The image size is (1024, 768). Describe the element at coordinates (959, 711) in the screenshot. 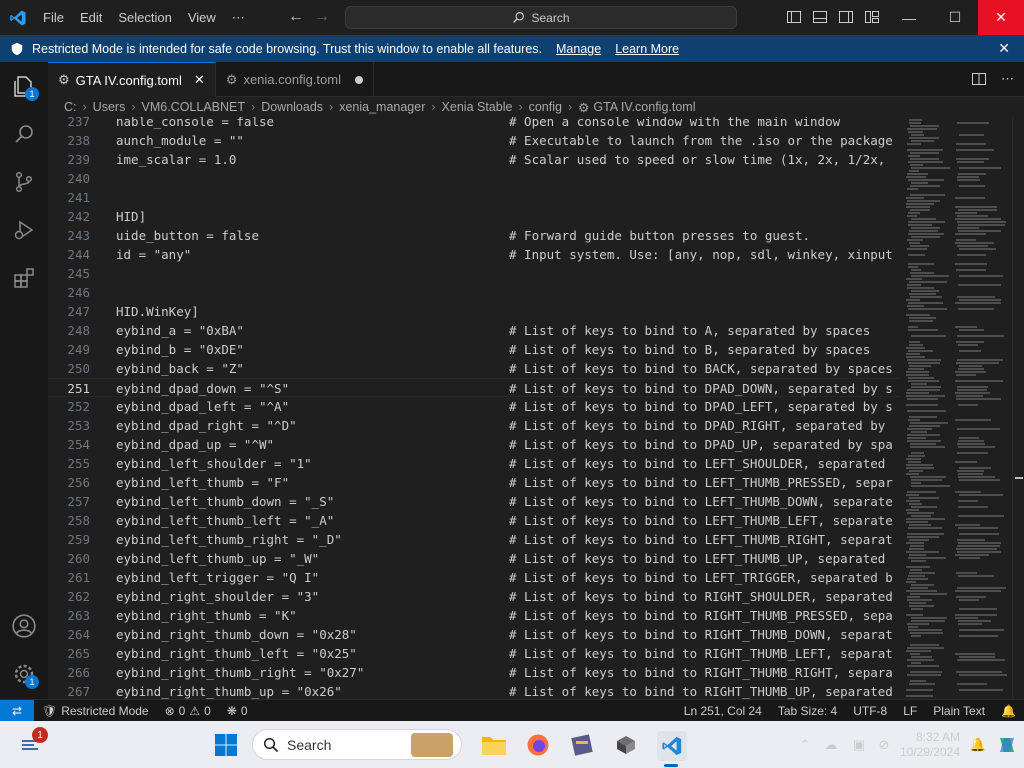

I see `language-mode: Plain Text` at that location.